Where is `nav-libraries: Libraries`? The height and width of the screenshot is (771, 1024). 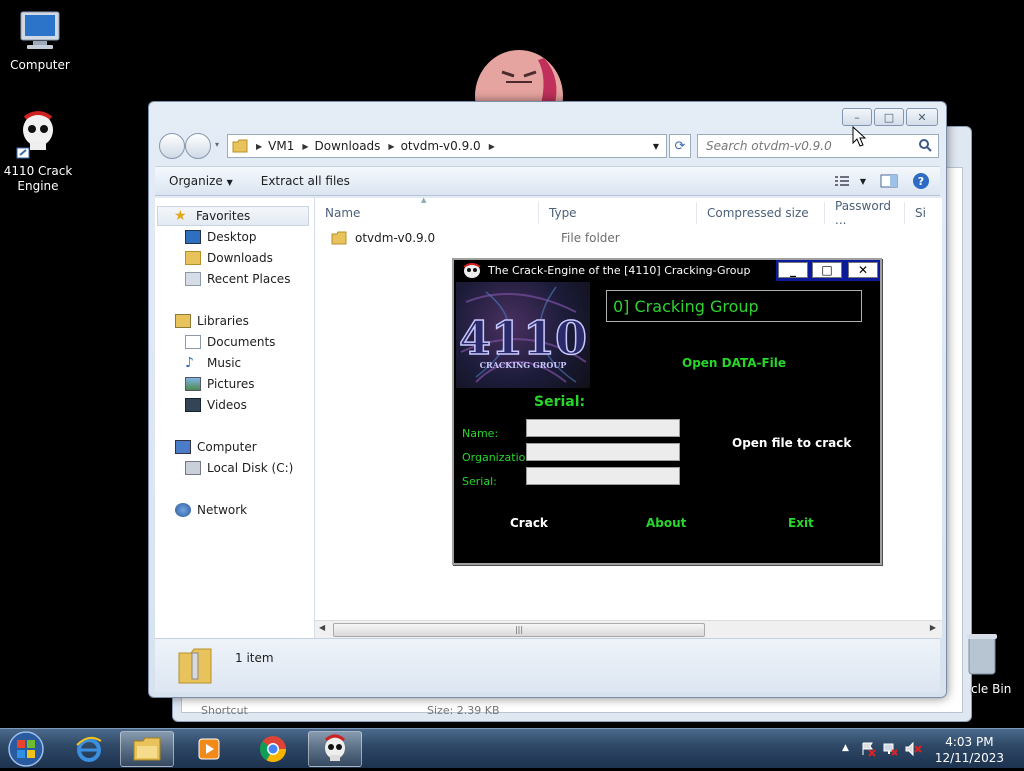 nav-libraries: Libraries is located at coordinates (212, 321).